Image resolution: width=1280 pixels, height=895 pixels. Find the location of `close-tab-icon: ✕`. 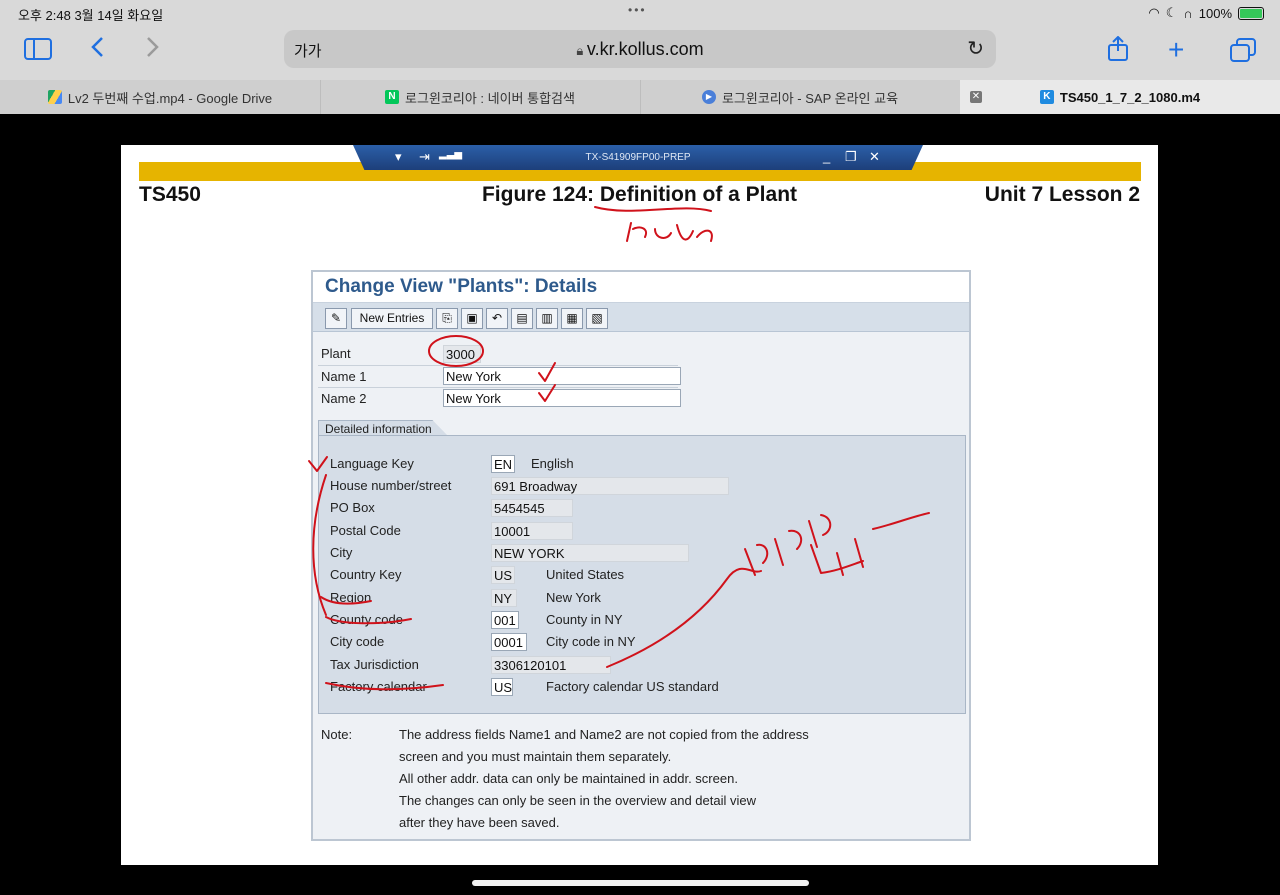

close-tab-icon: ✕ is located at coordinates (976, 97).